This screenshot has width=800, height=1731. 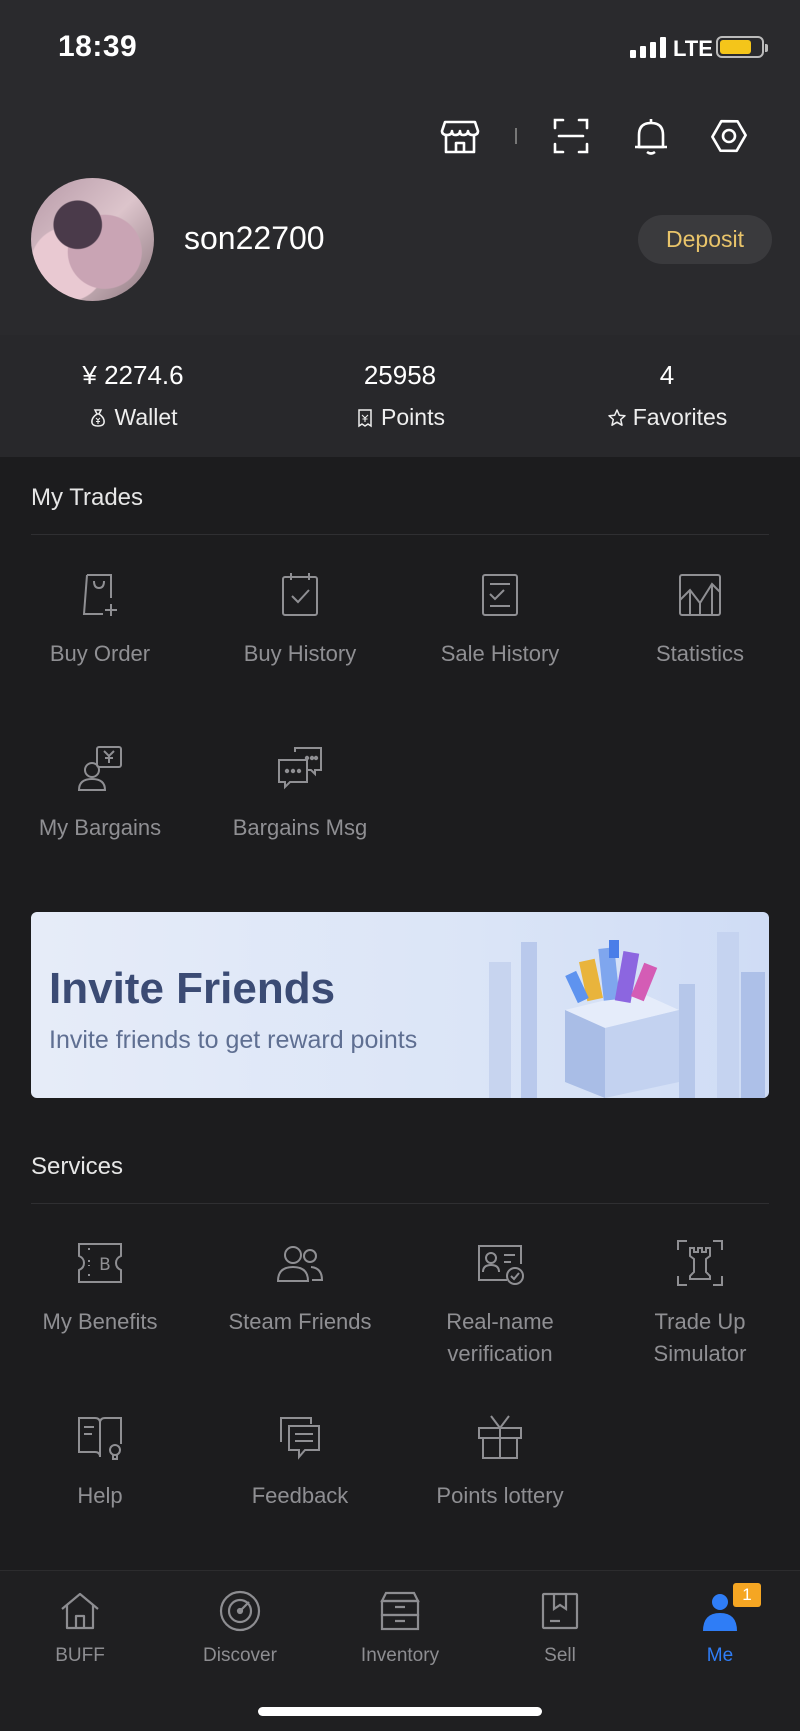 What do you see at coordinates (300, 620) in the screenshot?
I see `buy-history-button: Buy History` at bounding box center [300, 620].